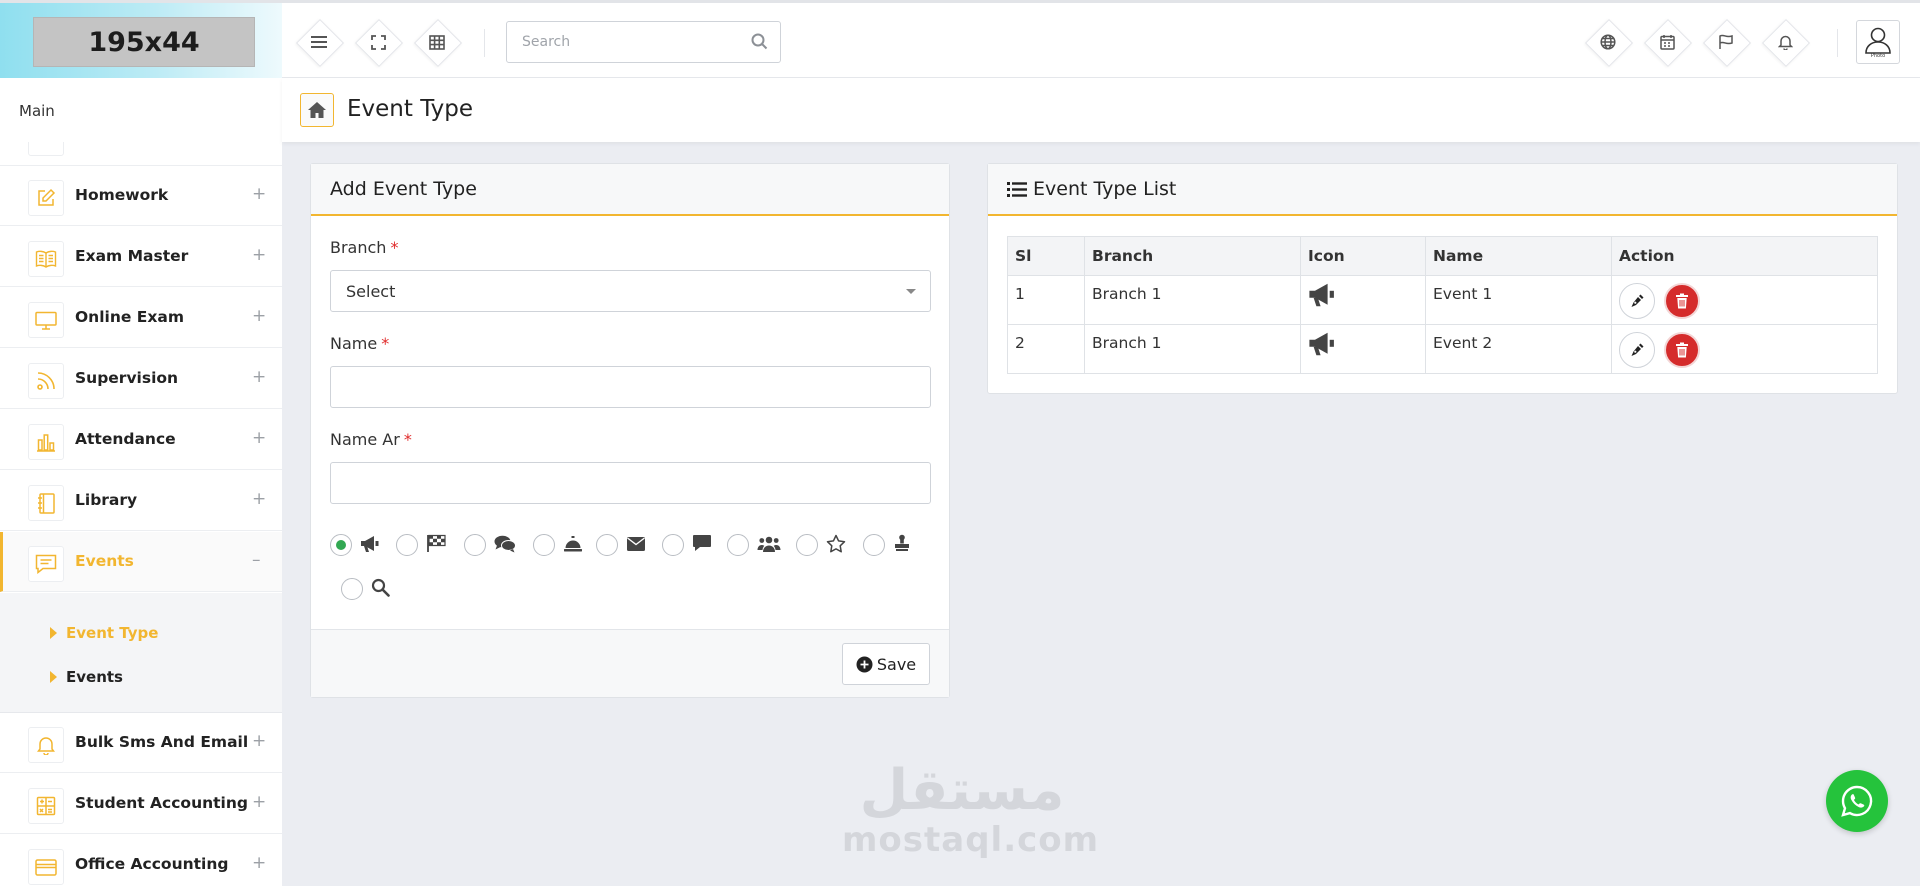 The image size is (1920, 886). I want to click on sidebar-item-homework: Homework +, so click(141, 196).